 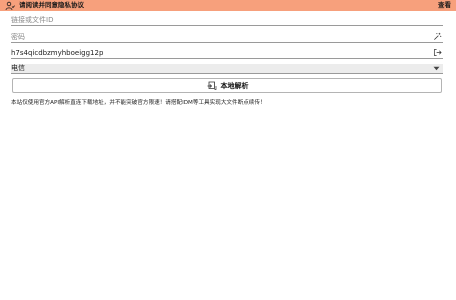 I want to click on link-field, so click(x=227, y=20).